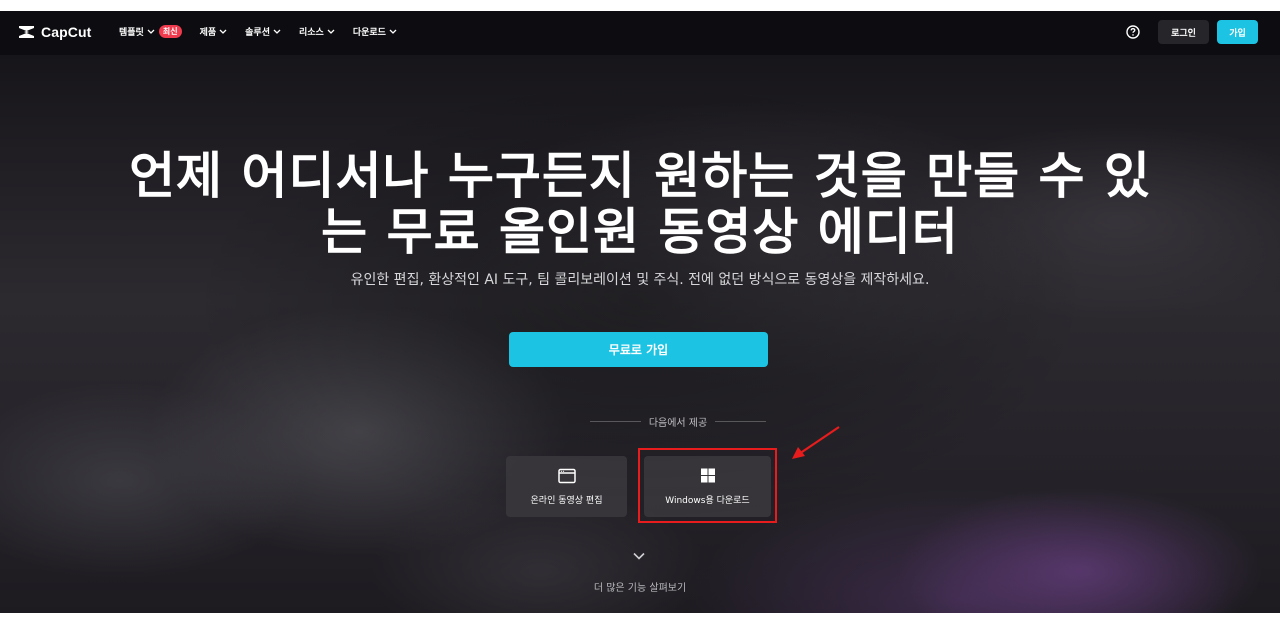 Image resolution: width=1280 pixels, height=623 pixels. I want to click on main-menu: 템플릿 최신 제품 솔루션 리소스 다운로드, so click(258, 31).